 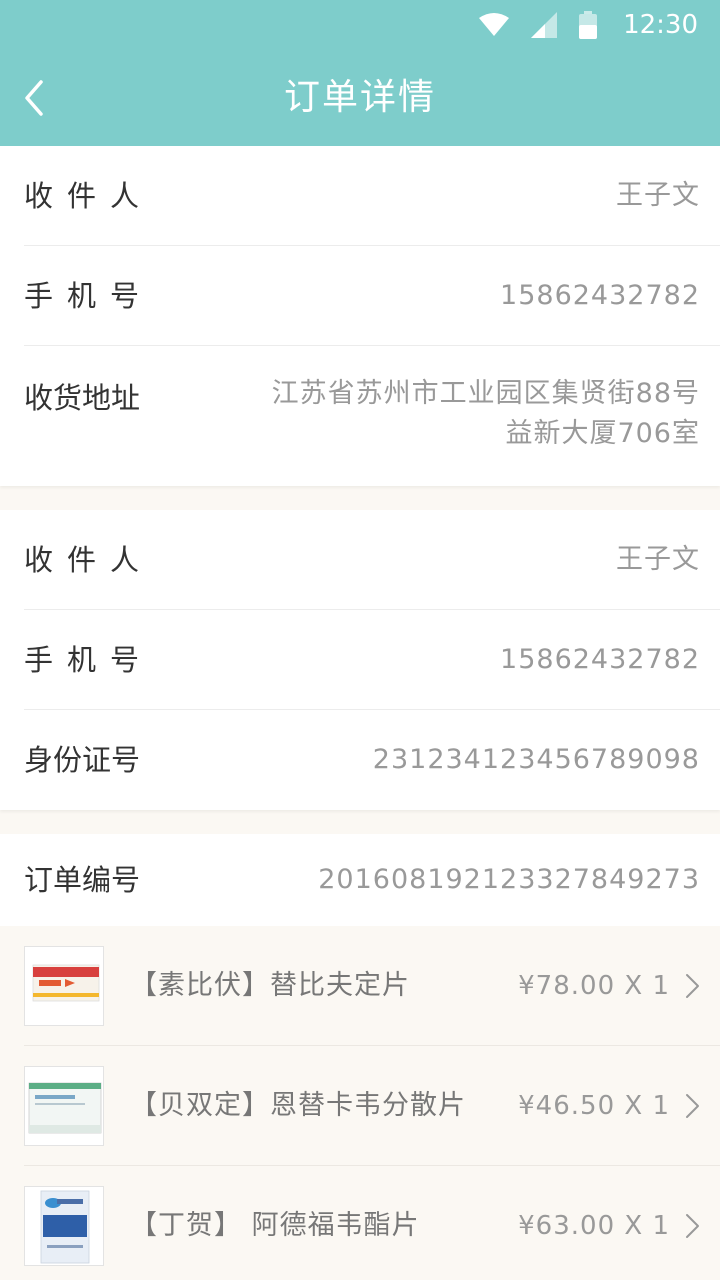 I want to click on product-name: 【贝双定】恩替卡韦分散片, so click(x=298, y=1105).